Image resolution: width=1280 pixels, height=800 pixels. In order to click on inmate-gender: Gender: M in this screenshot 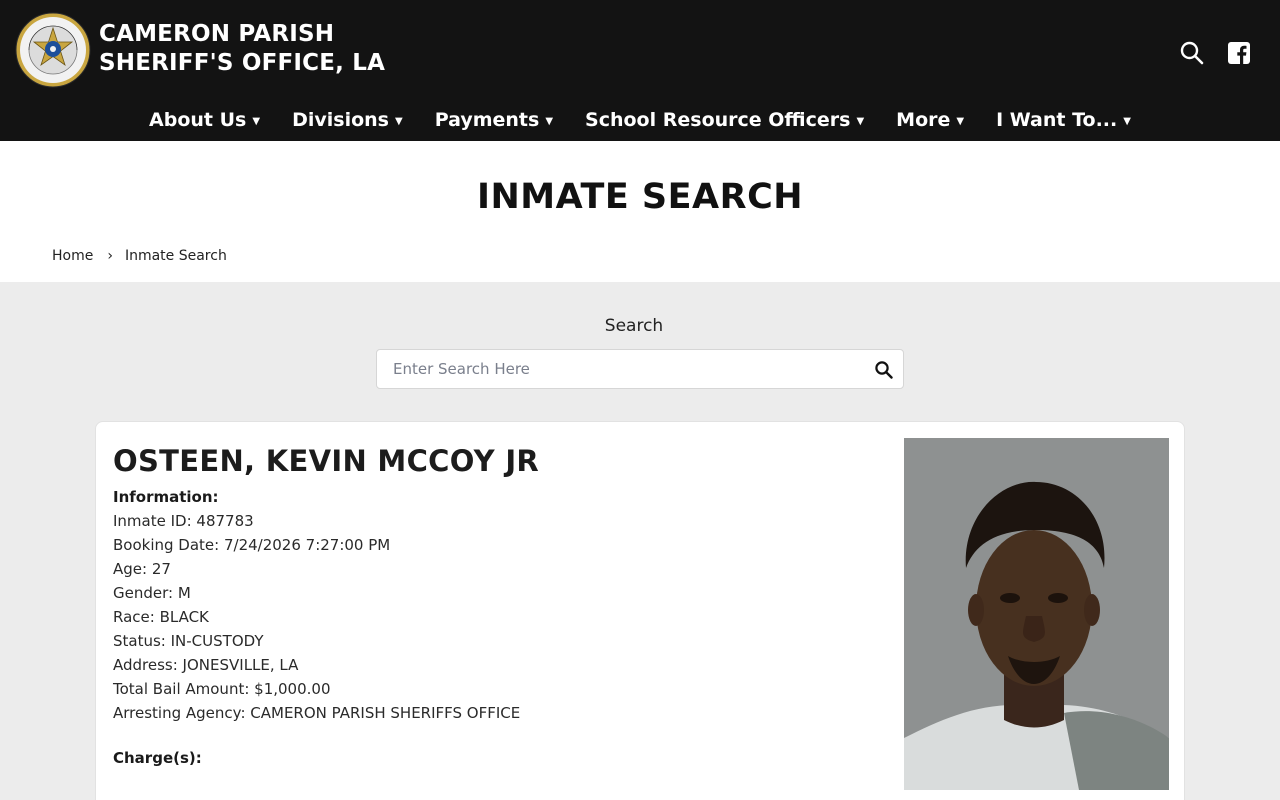, I will do `click(152, 593)`.